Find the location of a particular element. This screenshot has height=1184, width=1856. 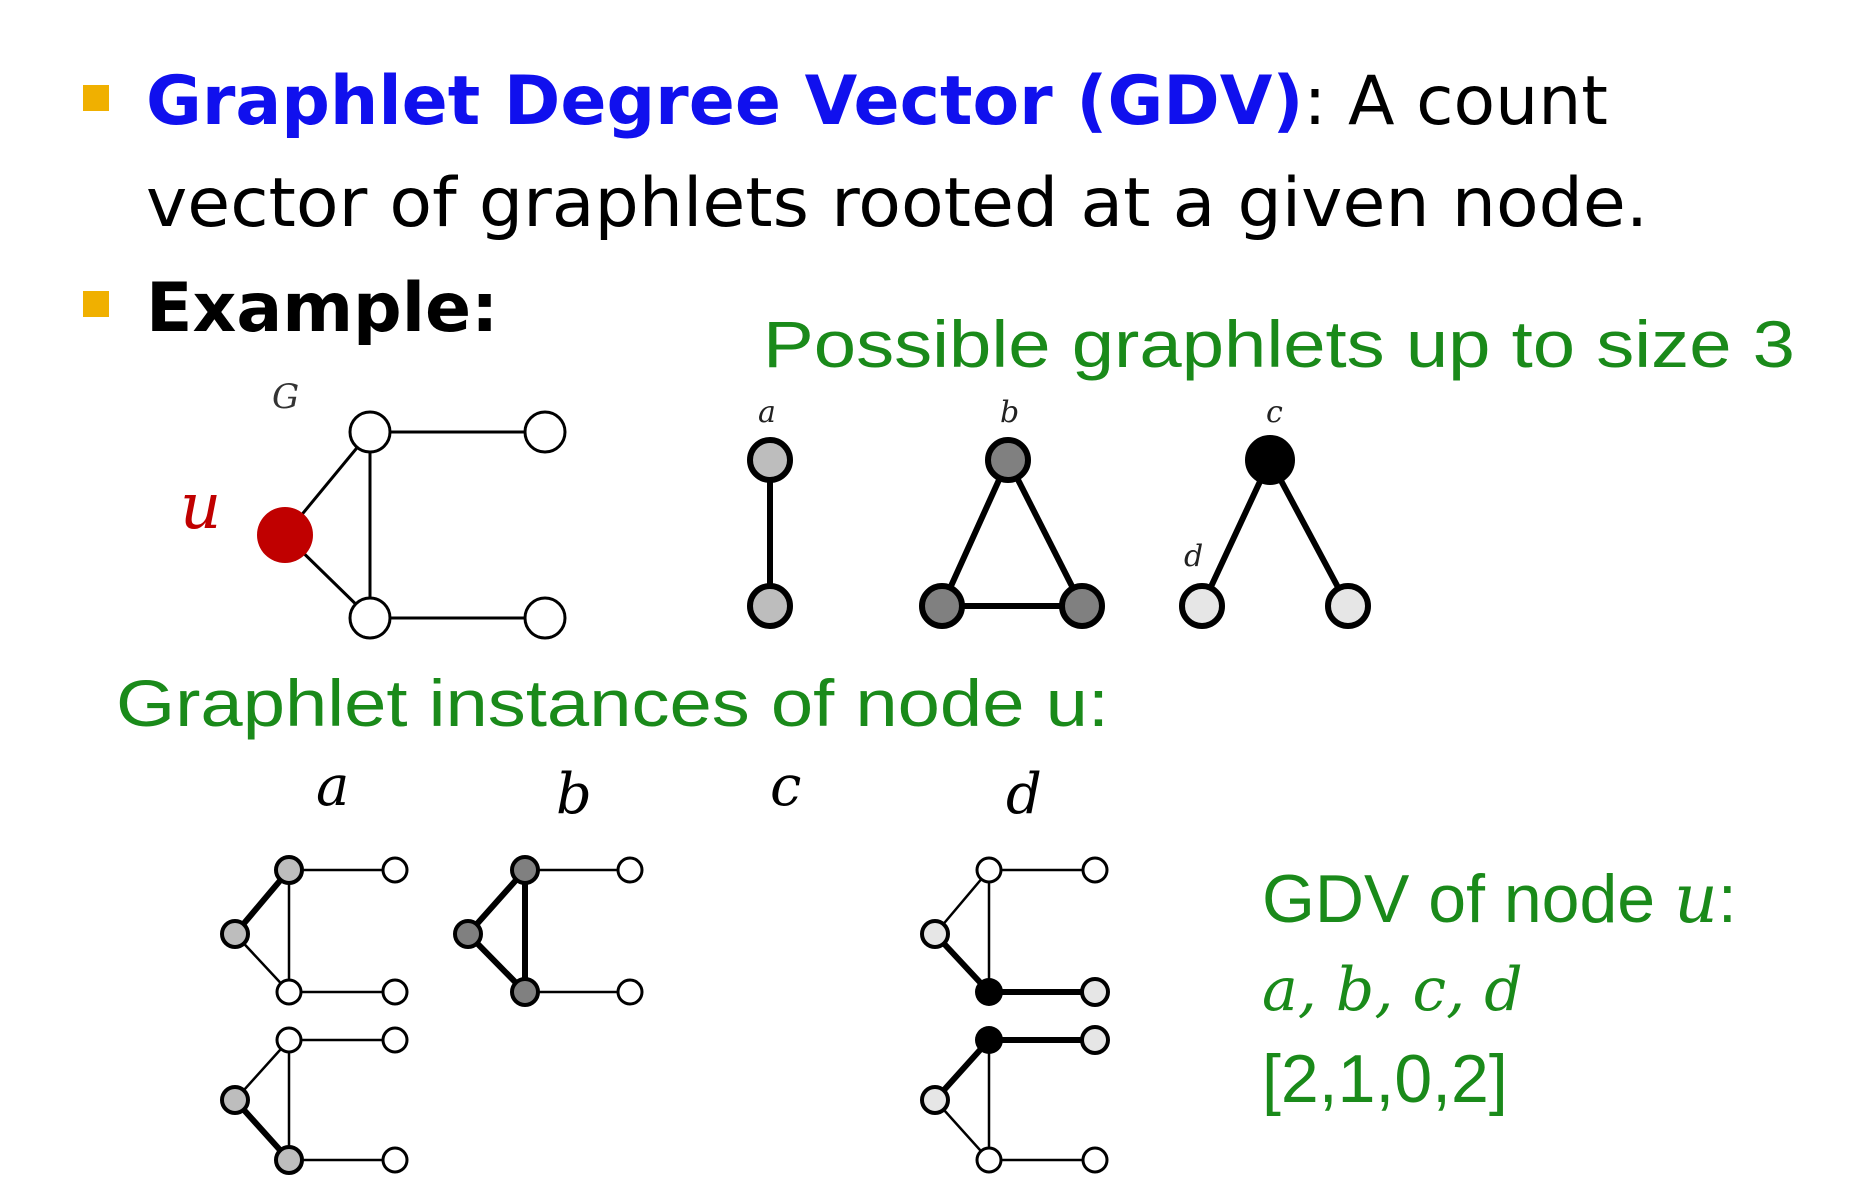

instances-column-a: a is located at coordinates (332, 786).